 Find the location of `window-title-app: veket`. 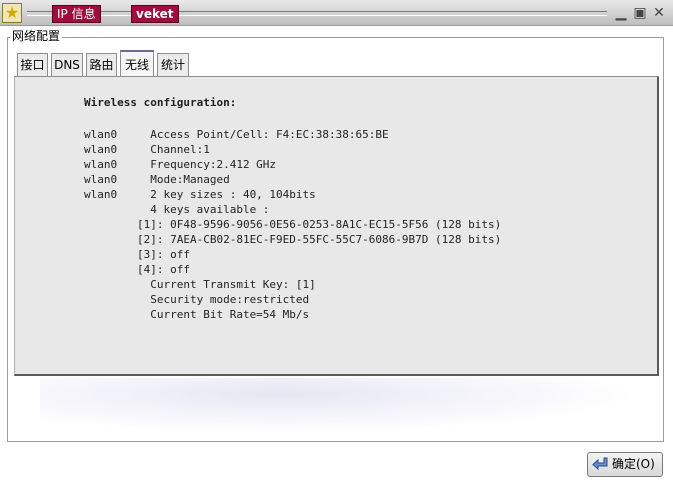

window-title-app: veket is located at coordinates (155, 14).